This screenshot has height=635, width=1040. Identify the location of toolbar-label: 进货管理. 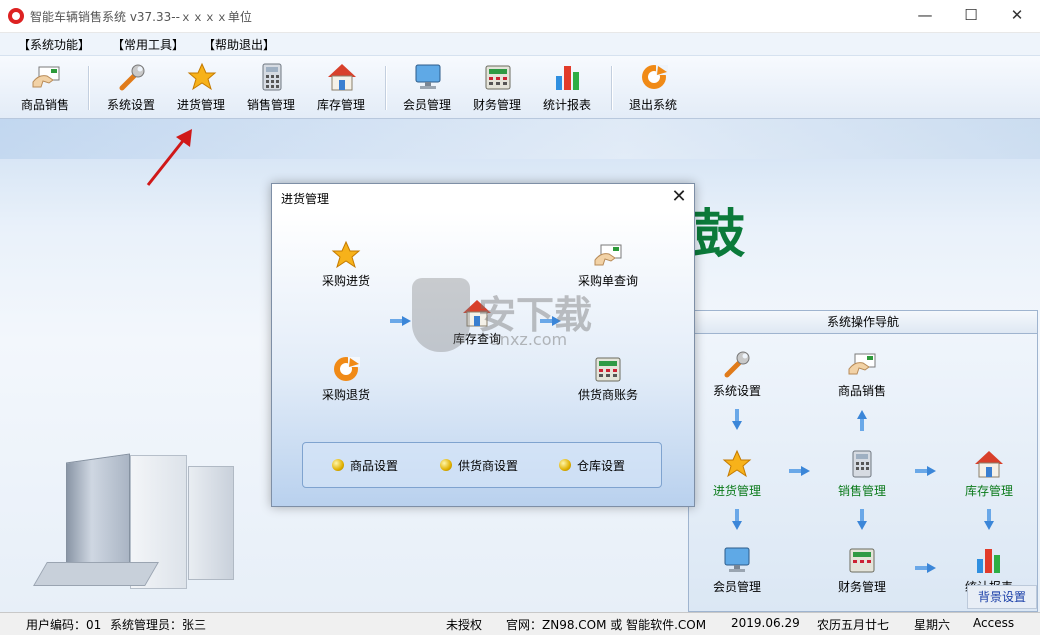
(200, 105).